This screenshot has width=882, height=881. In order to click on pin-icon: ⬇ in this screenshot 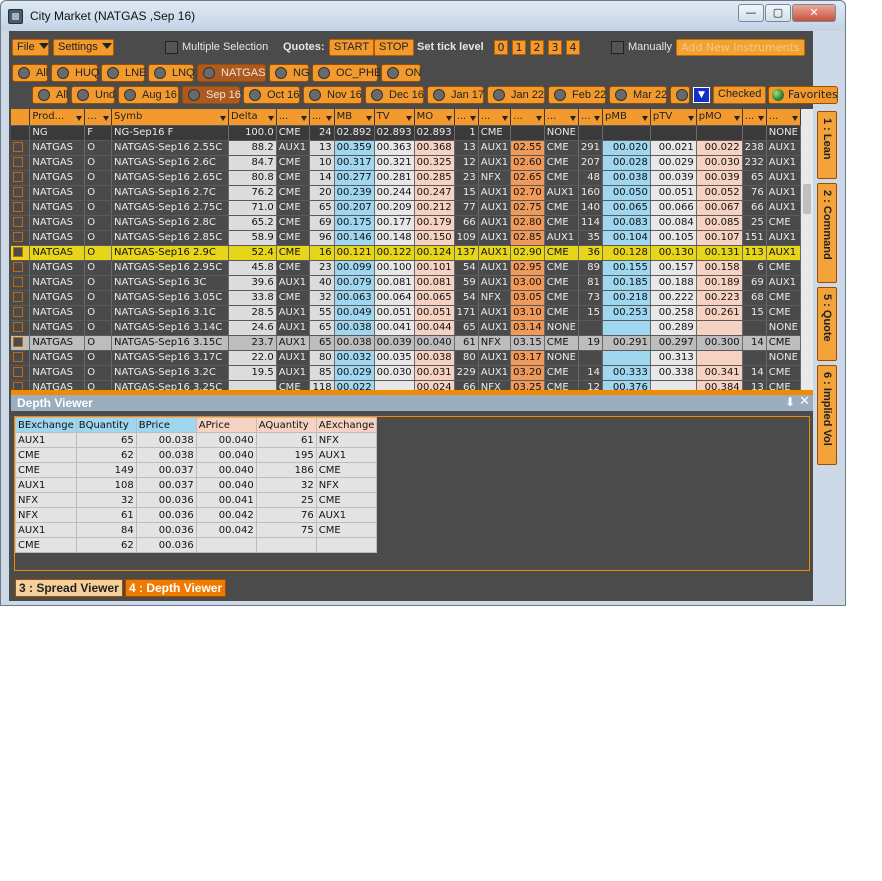, I will do `click(790, 402)`.